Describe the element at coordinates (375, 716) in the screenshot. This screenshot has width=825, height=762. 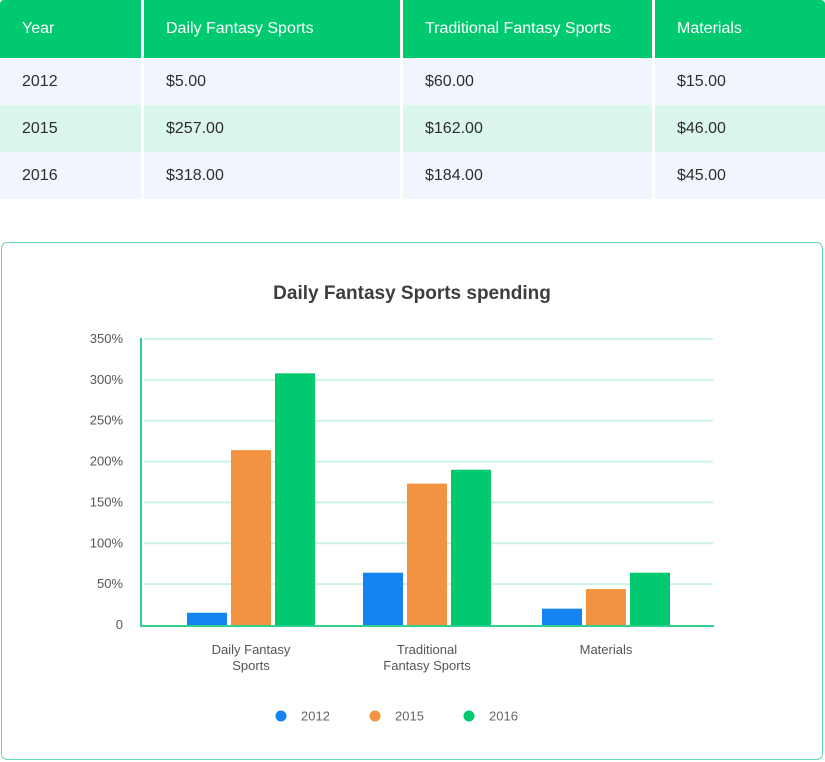
I see `legend-marker-2015` at that location.